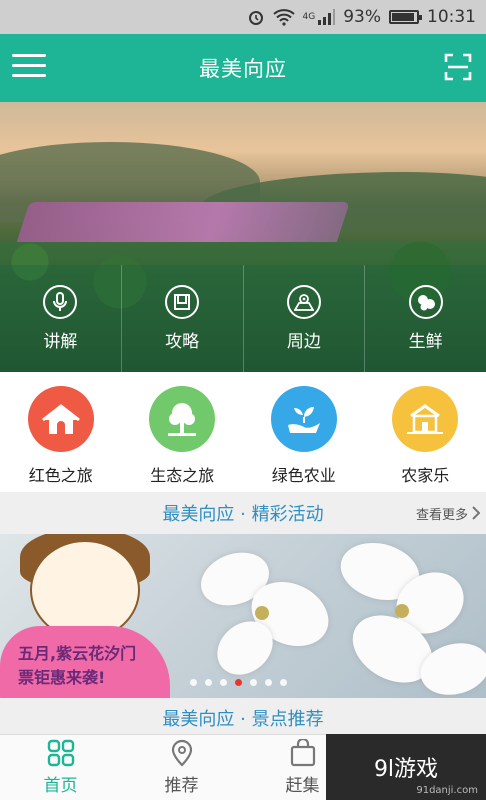 This screenshot has width=486, height=800. What do you see at coordinates (405, 17) in the screenshot?
I see `battery-icon` at bounding box center [405, 17].